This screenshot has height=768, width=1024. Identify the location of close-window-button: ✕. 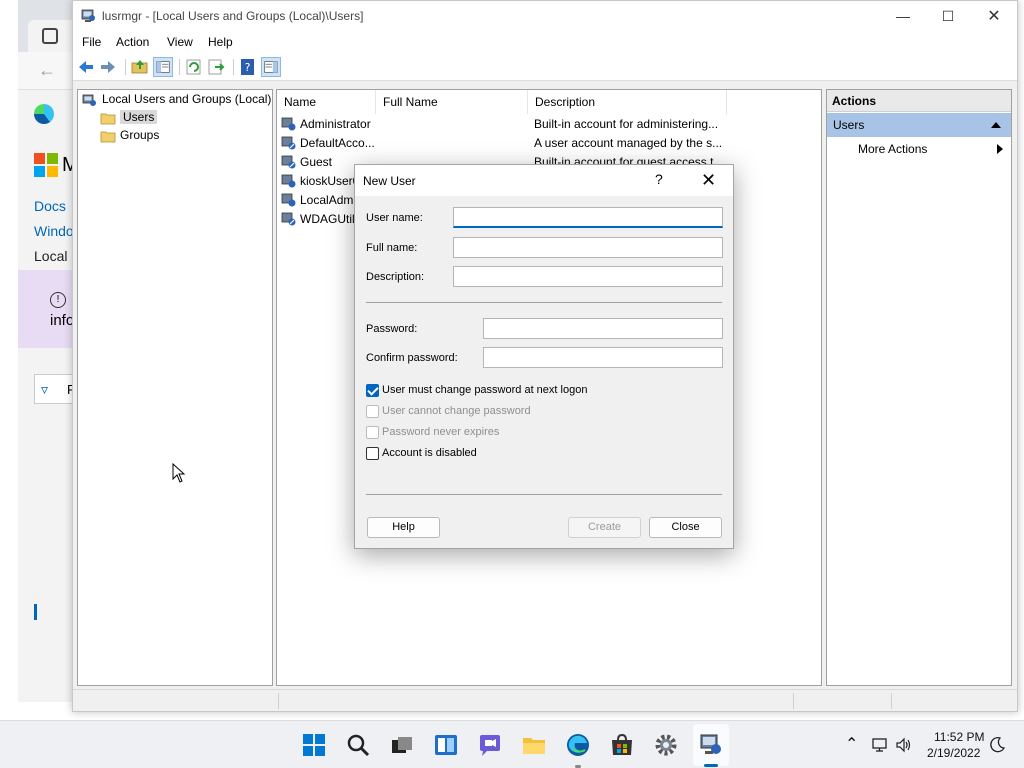
(994, 16).